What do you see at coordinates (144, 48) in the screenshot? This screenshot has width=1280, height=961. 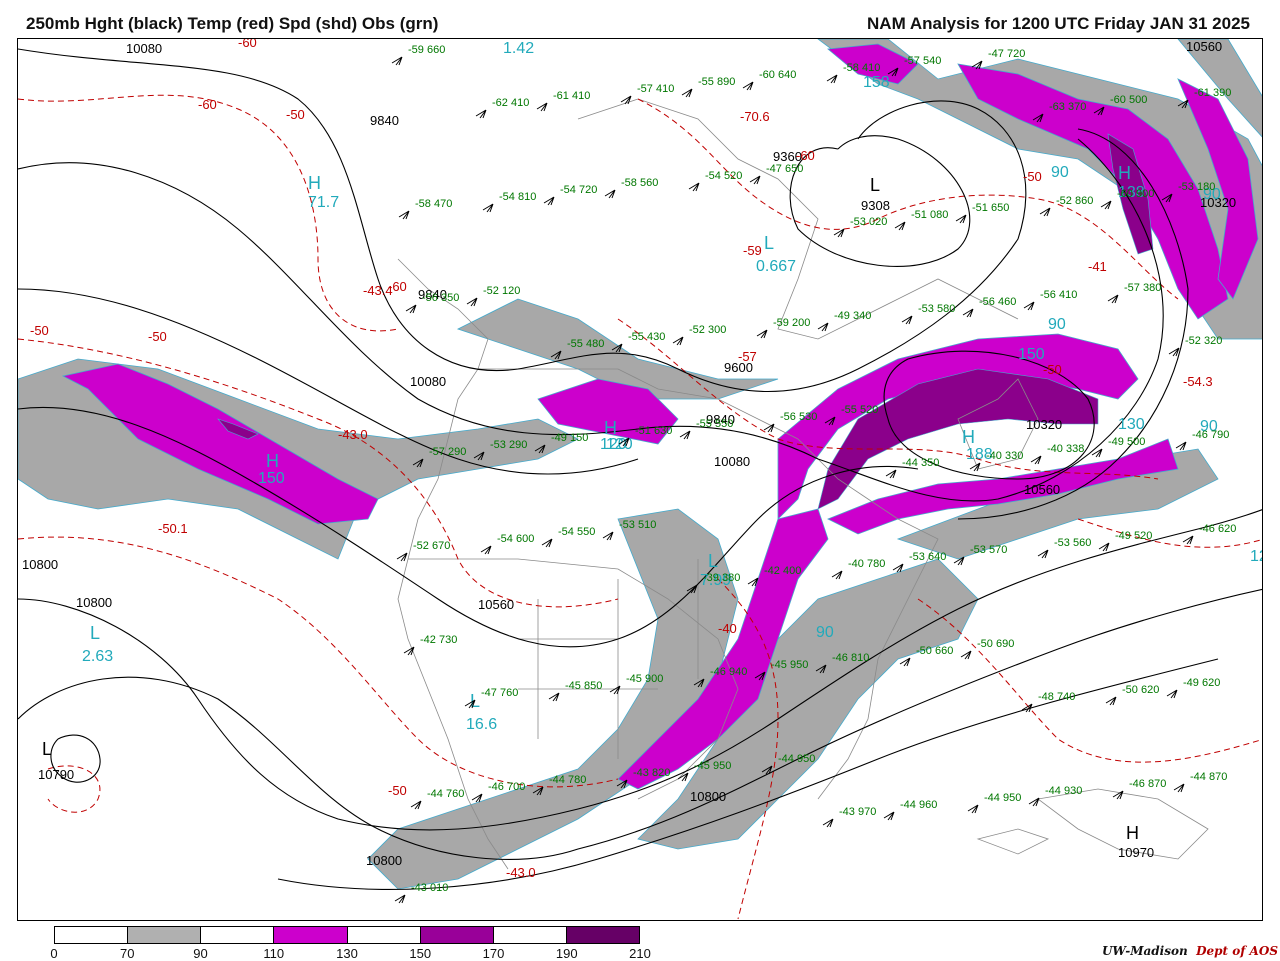 I see `height-label: 10080` at bounding box center [144, 48].